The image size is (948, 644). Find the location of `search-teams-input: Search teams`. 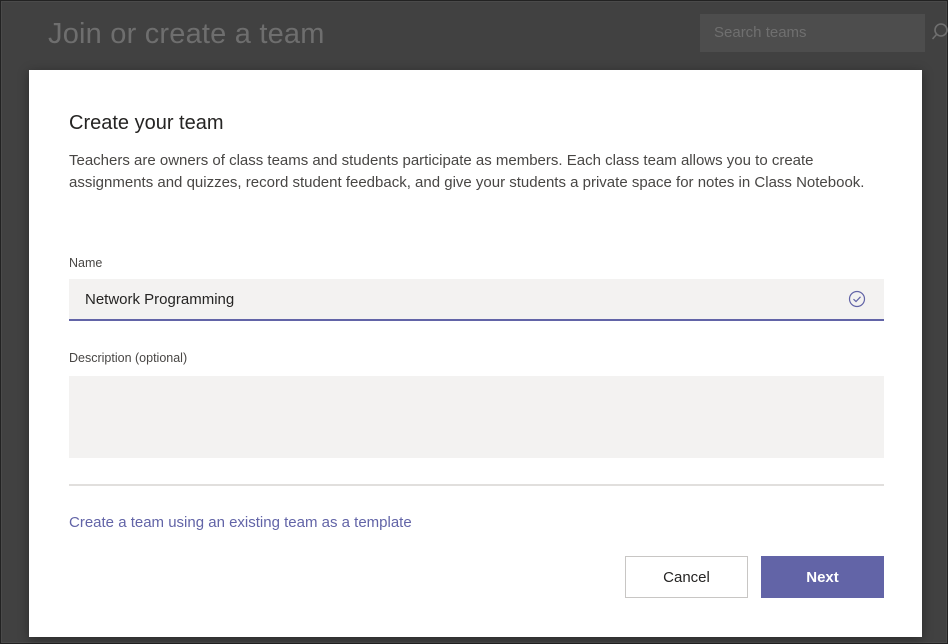

search-teams-input: Search teams is located at coordinates (812, 33).